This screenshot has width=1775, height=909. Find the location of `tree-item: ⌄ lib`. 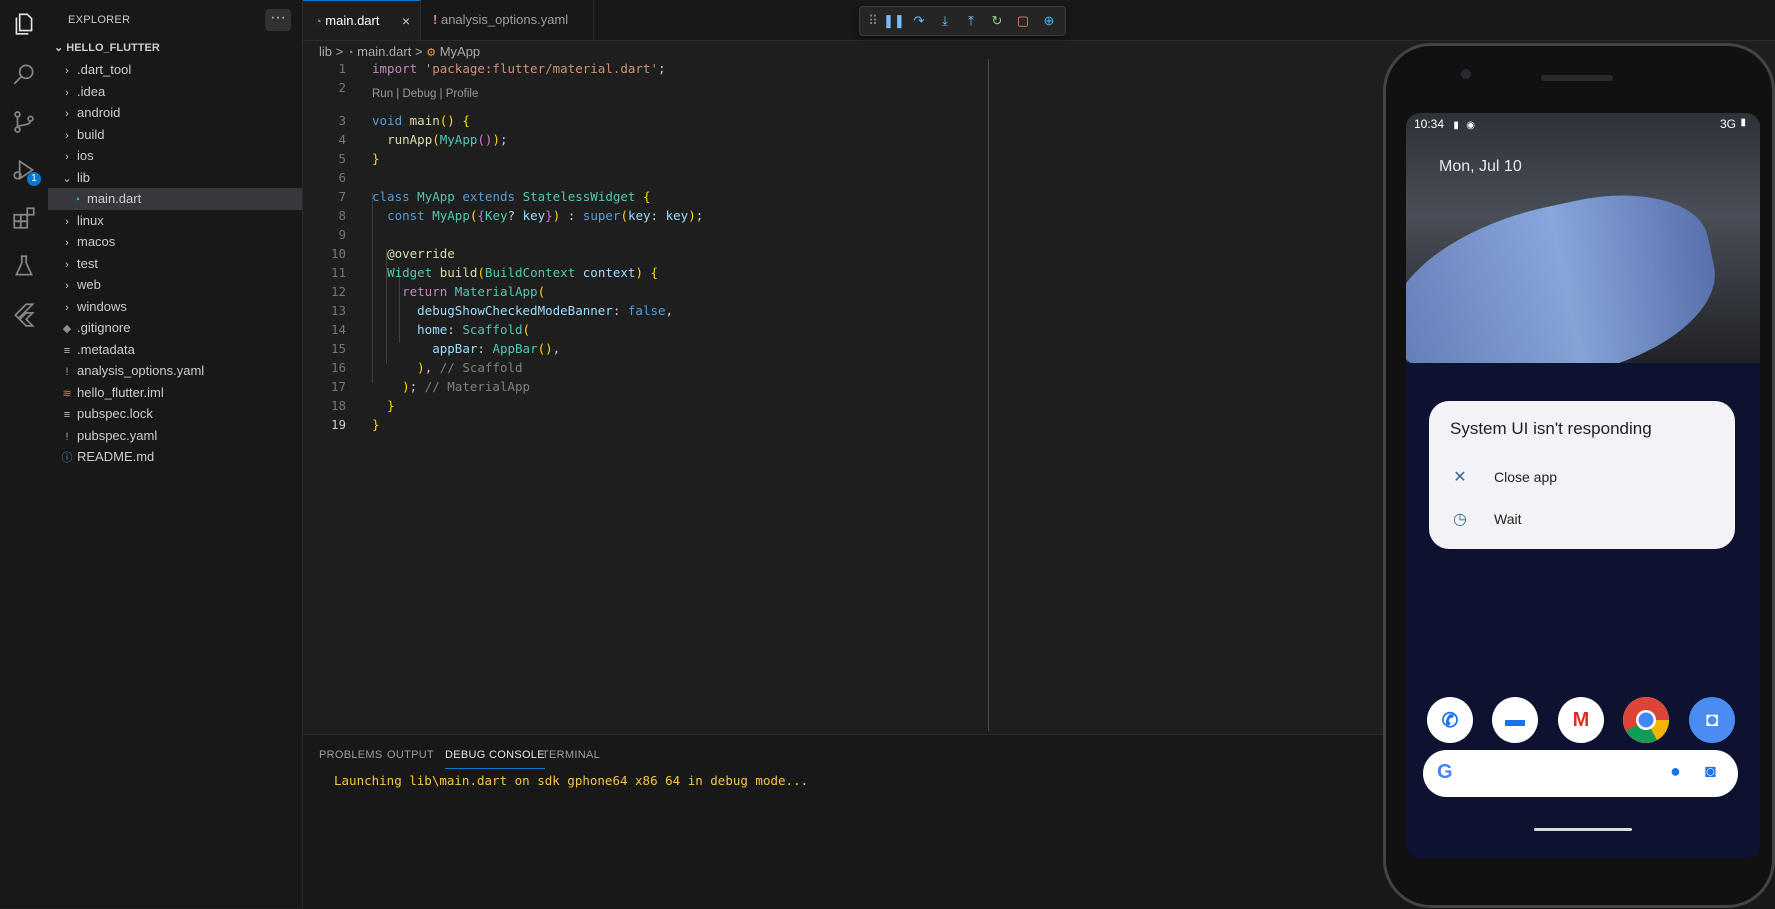

tree-item: ⌄ lib is located at coordinates (175, 178).